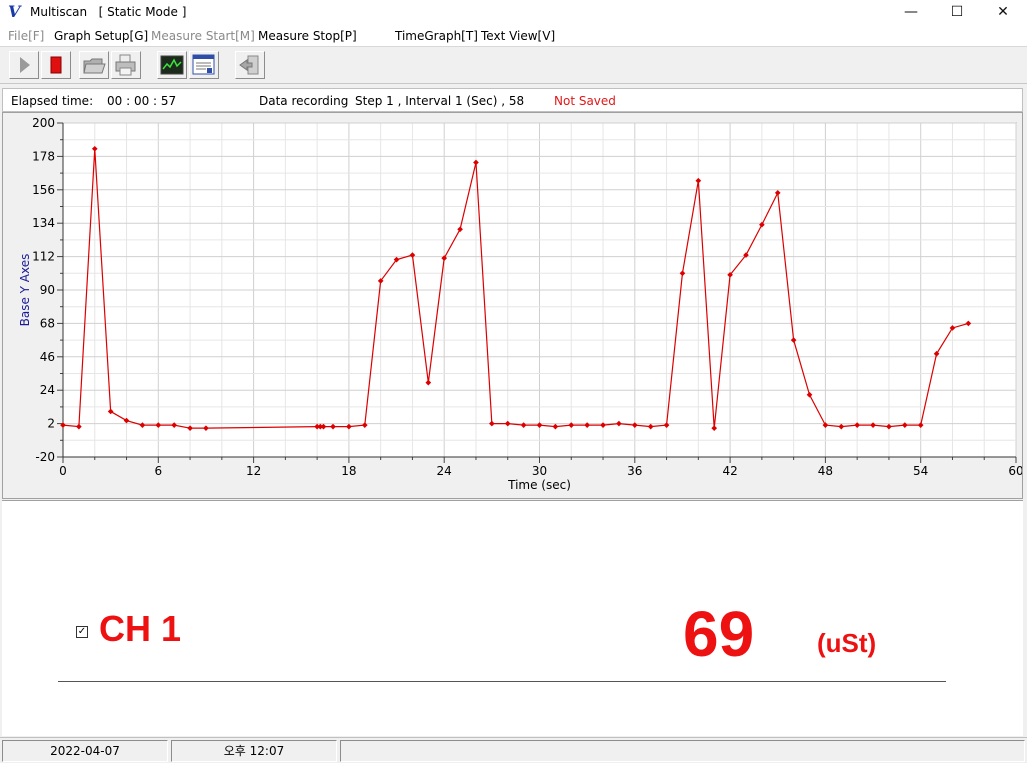 This screenshot has width=1027, height=763. I want to click on channel-divider, so click(502, 681).